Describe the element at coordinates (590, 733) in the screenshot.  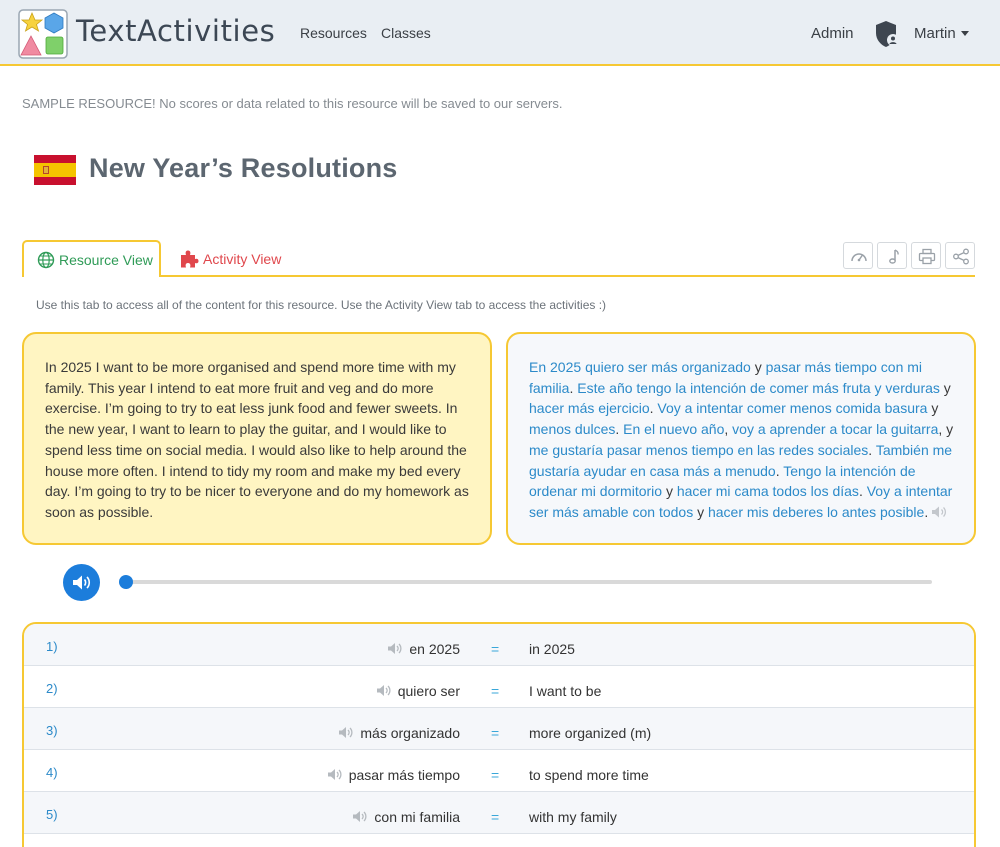
I see `vocab-target: more organized (m)` at that location.